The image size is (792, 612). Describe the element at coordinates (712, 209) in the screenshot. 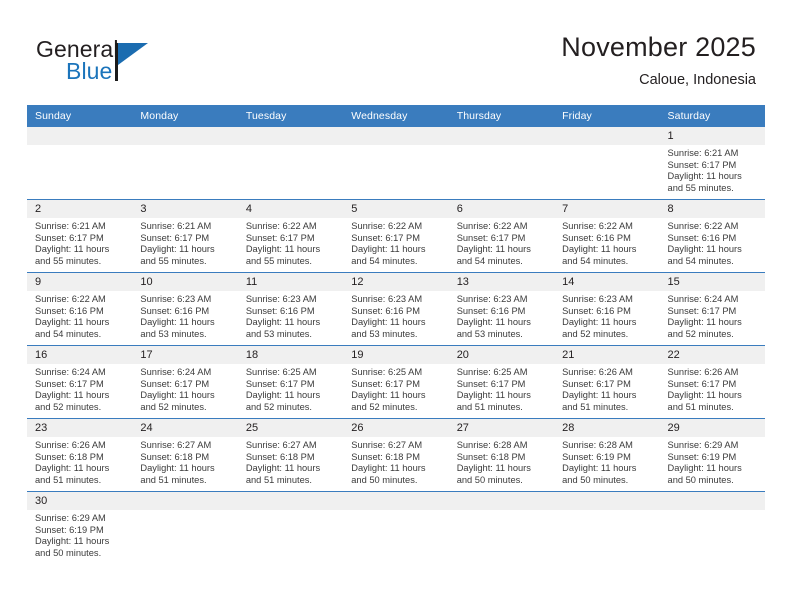

I see `day-number: 8` at that location.